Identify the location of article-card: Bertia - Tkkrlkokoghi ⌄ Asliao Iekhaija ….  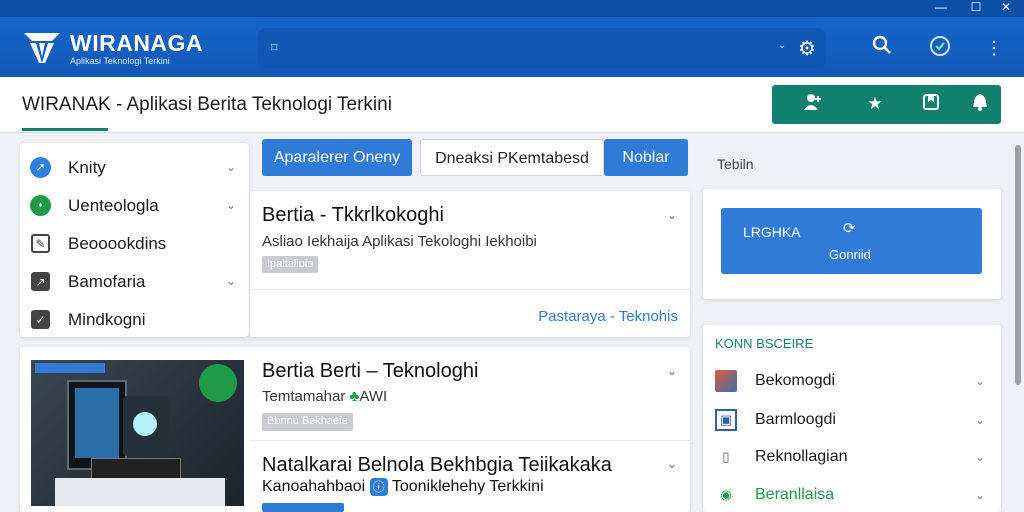
(470, 264).